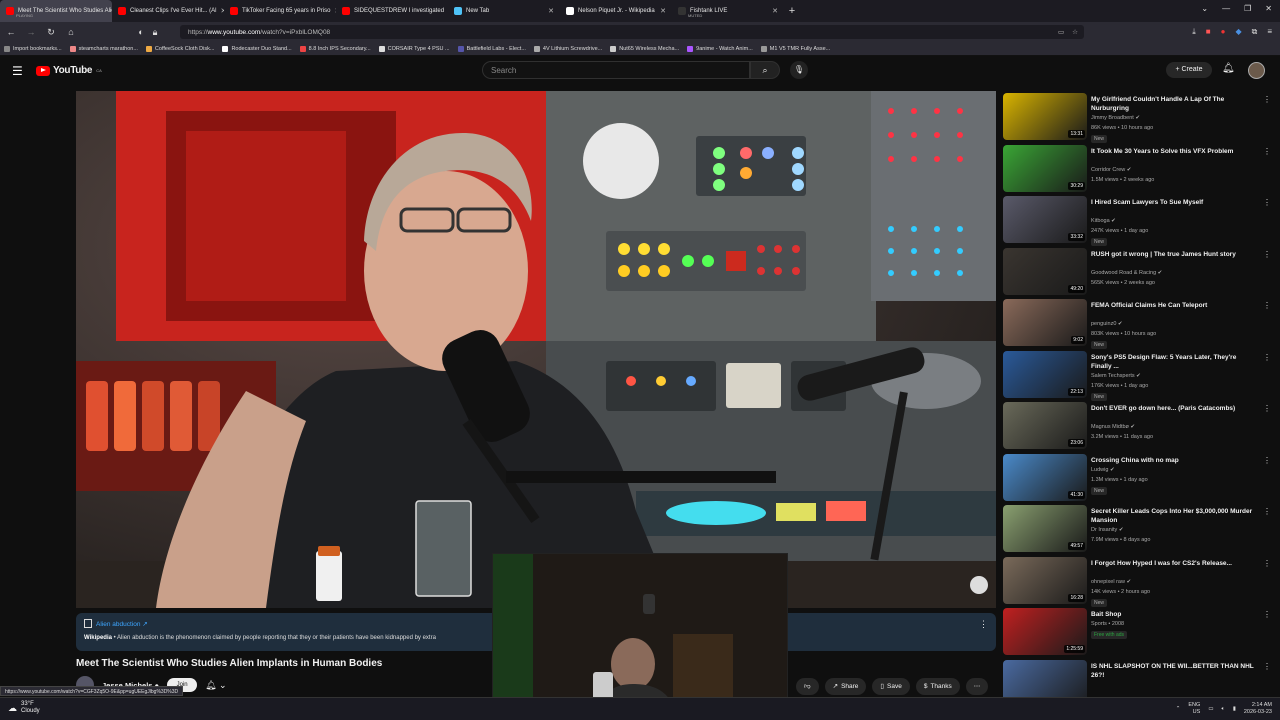  I want to click on recommendation-channel: Sports • 2008, so click(1107, 624).